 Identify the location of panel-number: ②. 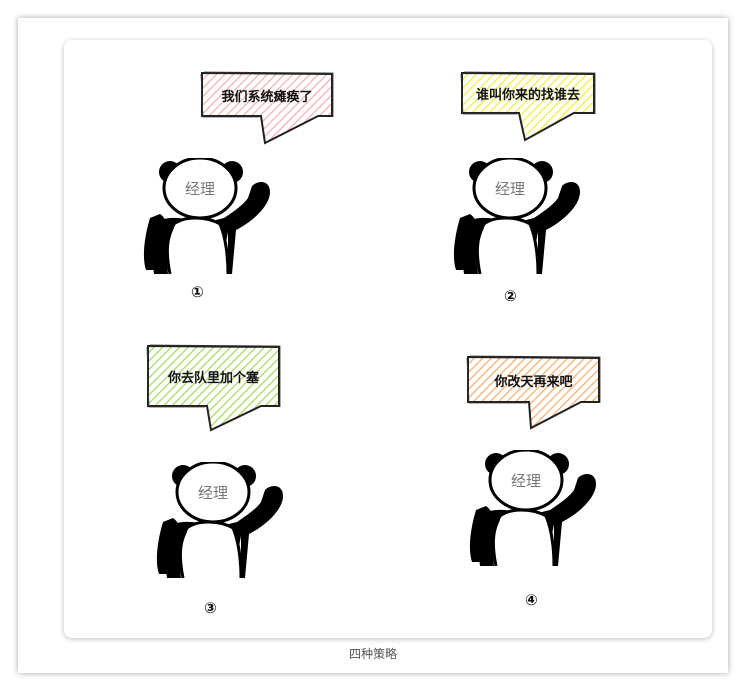
(510, 296).